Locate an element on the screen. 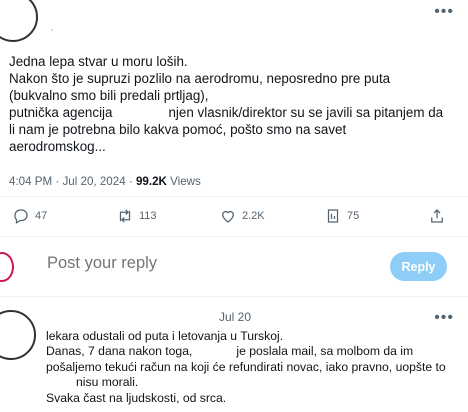 This screenshot has height=412, width=468. views-count: 99.2K is located at coordinates (151, 181).